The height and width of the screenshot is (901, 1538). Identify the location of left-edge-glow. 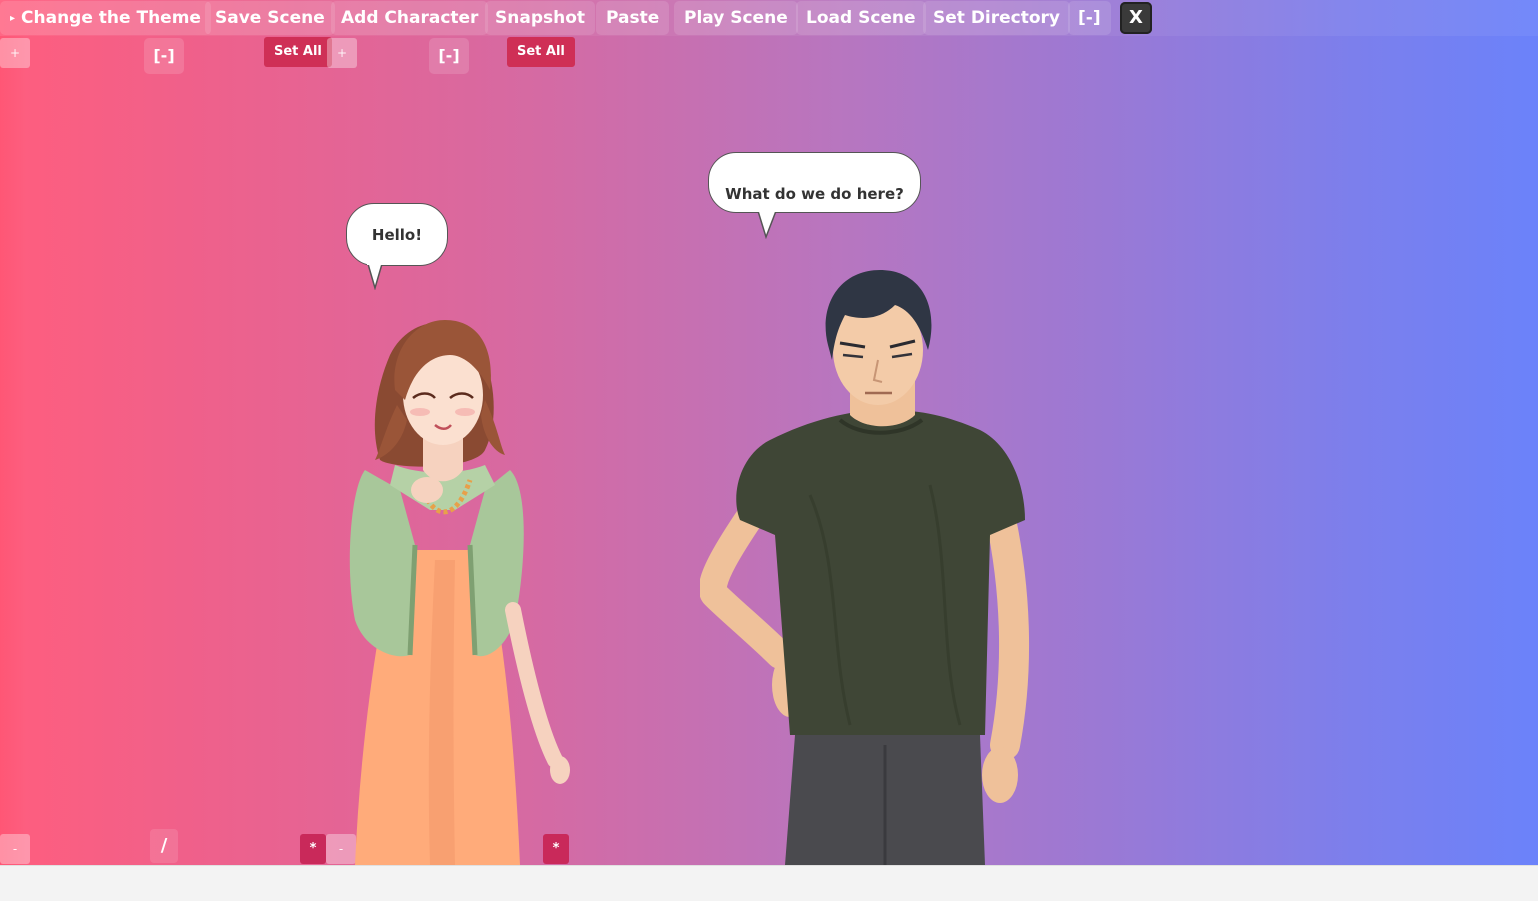
(13, 450).